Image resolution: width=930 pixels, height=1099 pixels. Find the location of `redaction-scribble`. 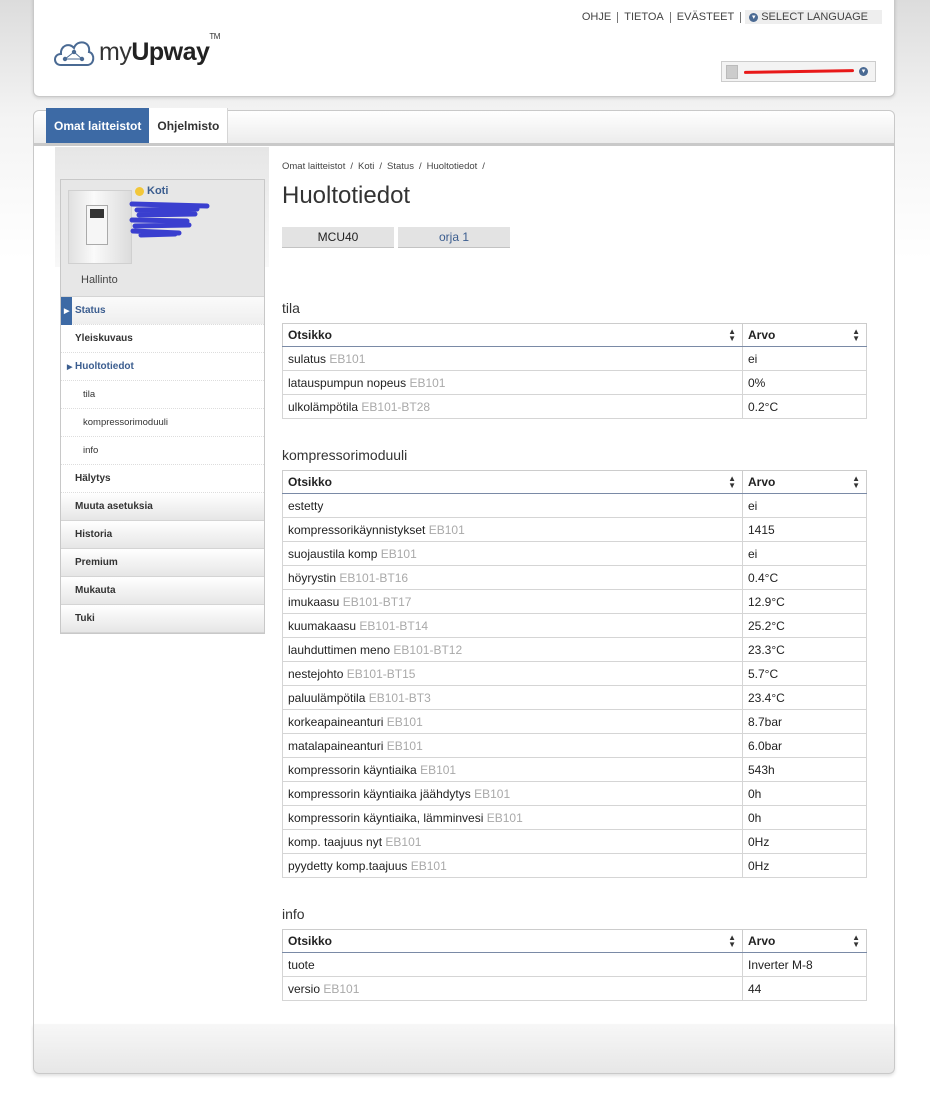

redaction-scribble is located at coordinates (169, 219).